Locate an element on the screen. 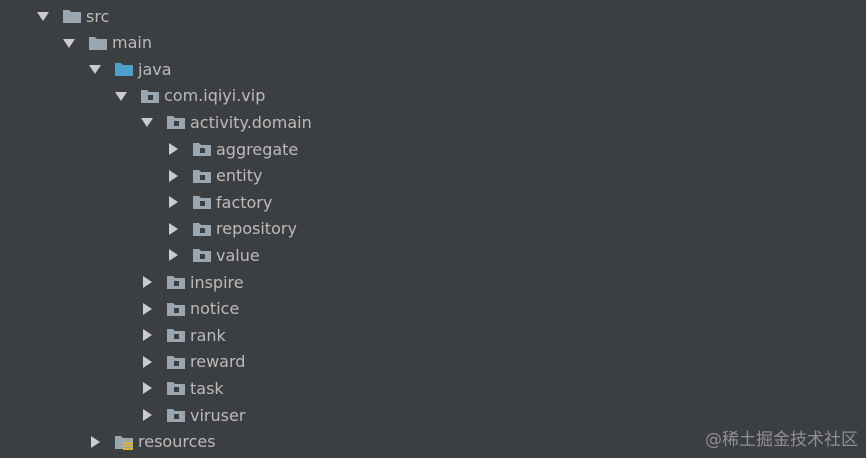 This screenshot has height=458, width=866. tree-node-rank: rank is located at coordinates (183, 335).